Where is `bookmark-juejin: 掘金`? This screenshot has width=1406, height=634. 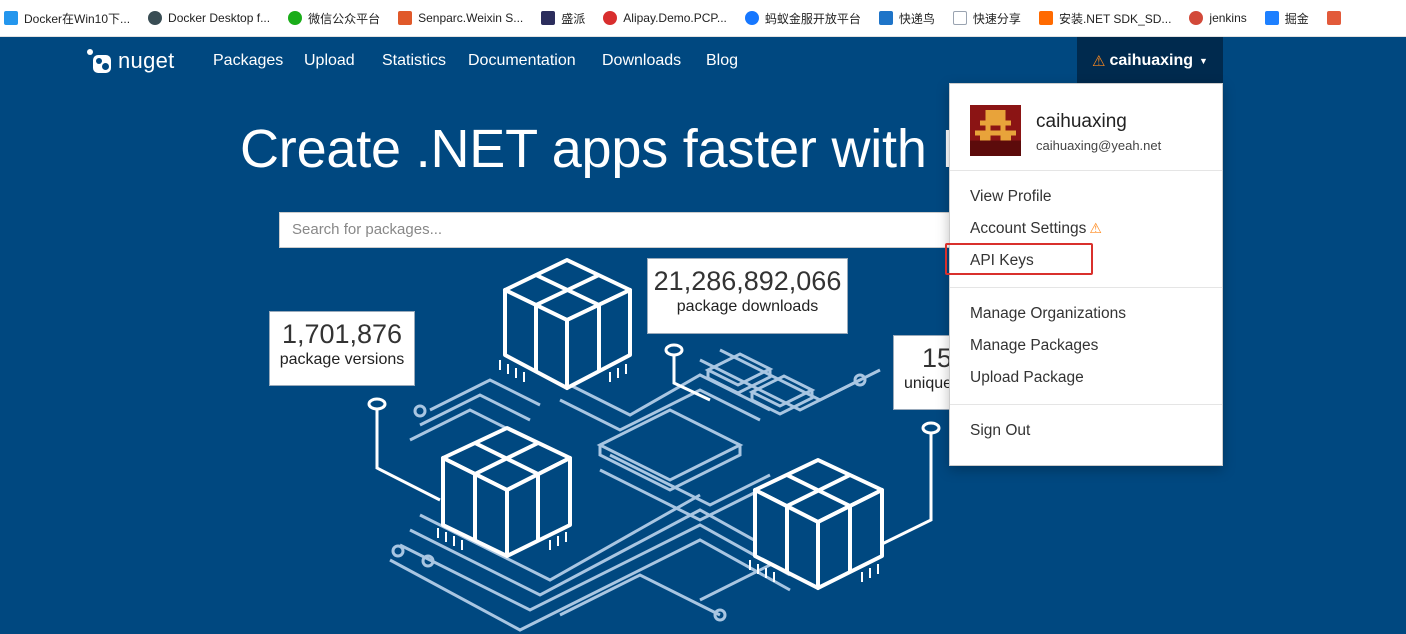 bookmark-juejin: 掘金 is located at coordinates (1286, 18).